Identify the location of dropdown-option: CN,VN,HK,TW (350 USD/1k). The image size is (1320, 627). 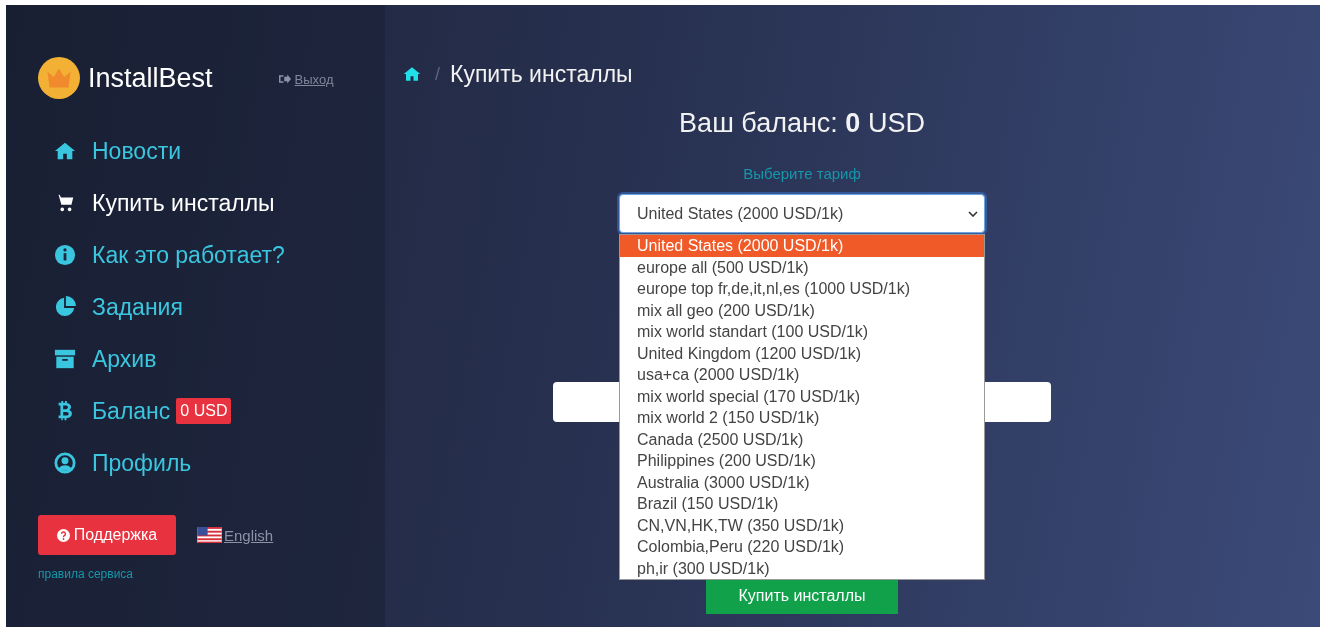
(802, 525).